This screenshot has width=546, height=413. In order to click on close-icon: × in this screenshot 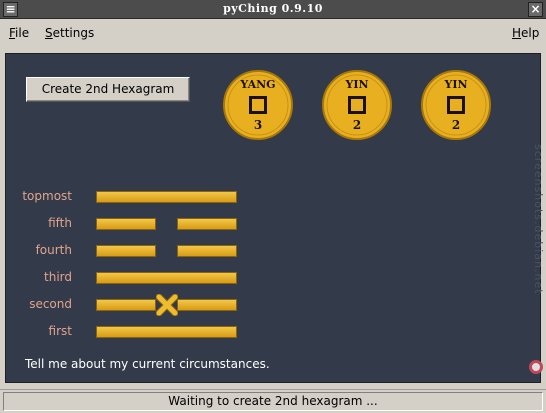, I will do `click(535, 9)`.